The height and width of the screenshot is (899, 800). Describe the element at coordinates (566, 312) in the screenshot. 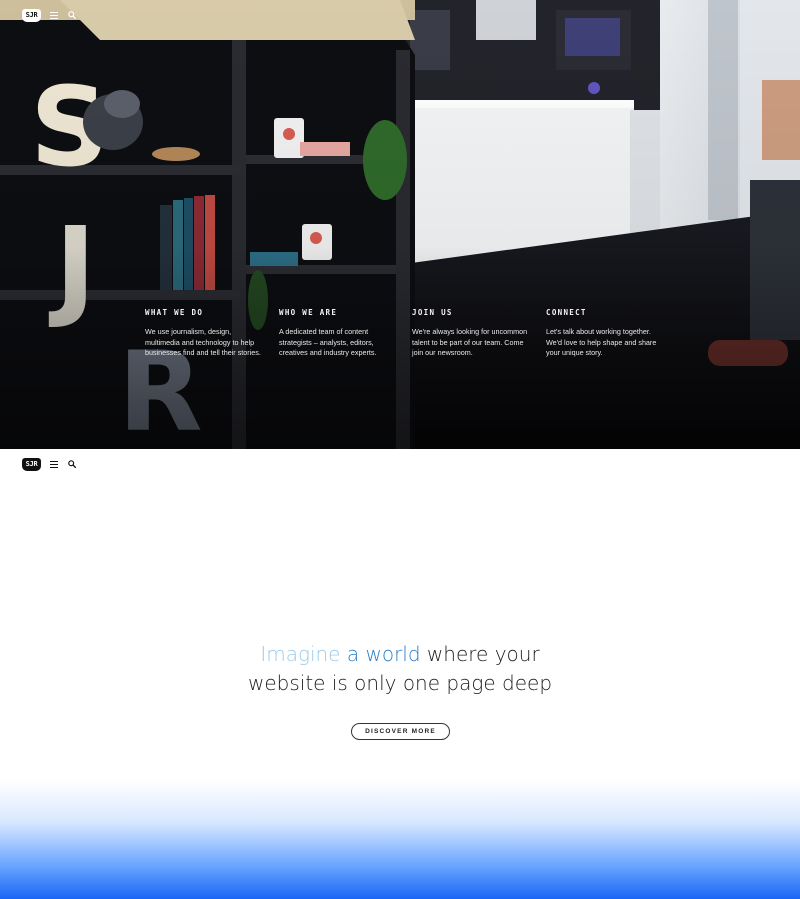

I see `feature-title: Connect` at that location.